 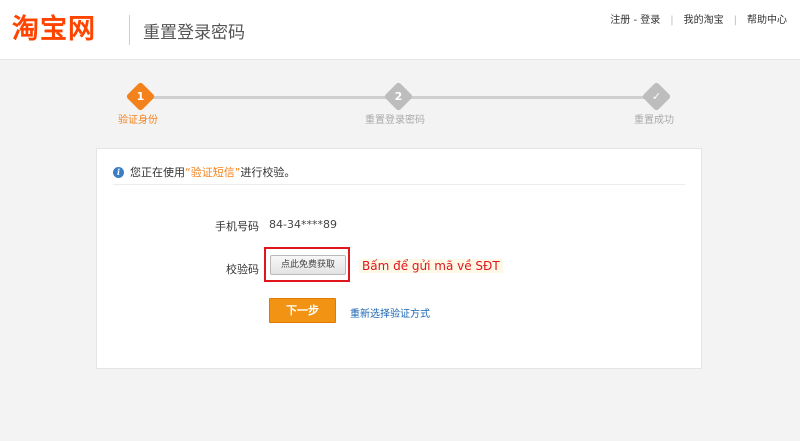 I want to click on top-header: 淘宝网 重置登录密码 注册 - 登录 | 我的淘宝 | 帮助中心, so click(x=400, y=30).